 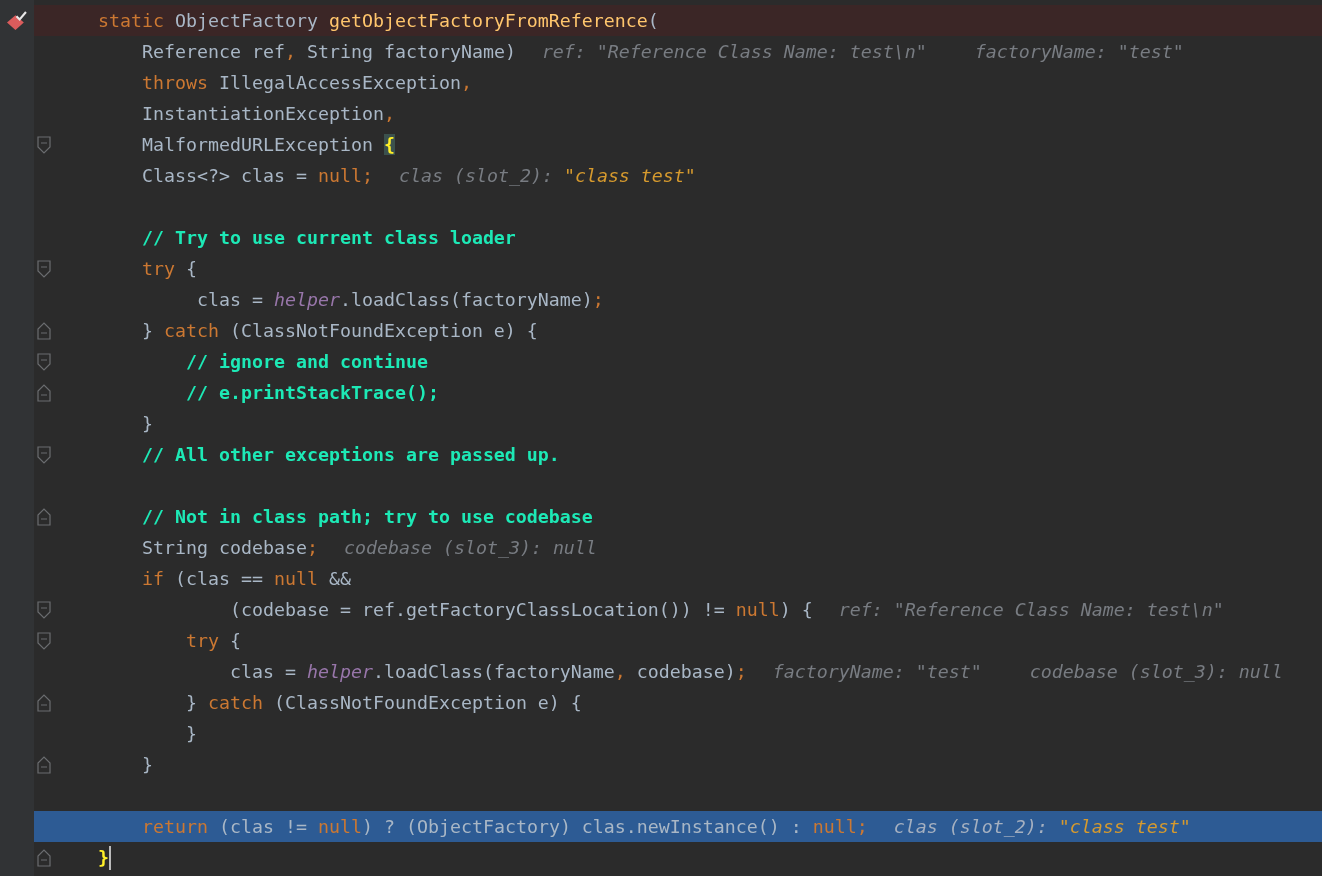 What do you see at coordinates (306, 82) in the screenshot?
I see `code-line: throws IllegalAccessException,` at bounding box center [306, 82].